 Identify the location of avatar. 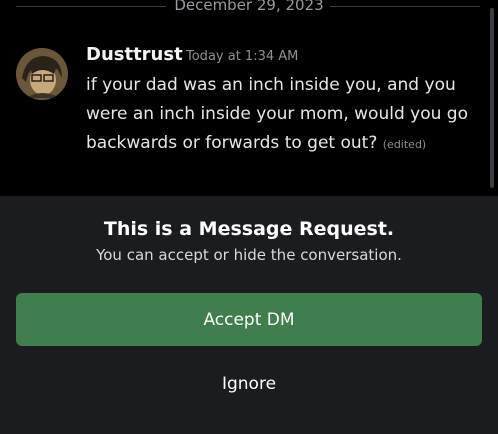
(42, 74).